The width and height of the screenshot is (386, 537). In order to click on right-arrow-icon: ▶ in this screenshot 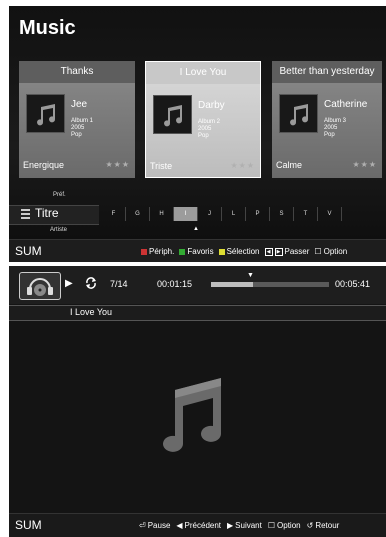, I will do `click(230, 525)`.